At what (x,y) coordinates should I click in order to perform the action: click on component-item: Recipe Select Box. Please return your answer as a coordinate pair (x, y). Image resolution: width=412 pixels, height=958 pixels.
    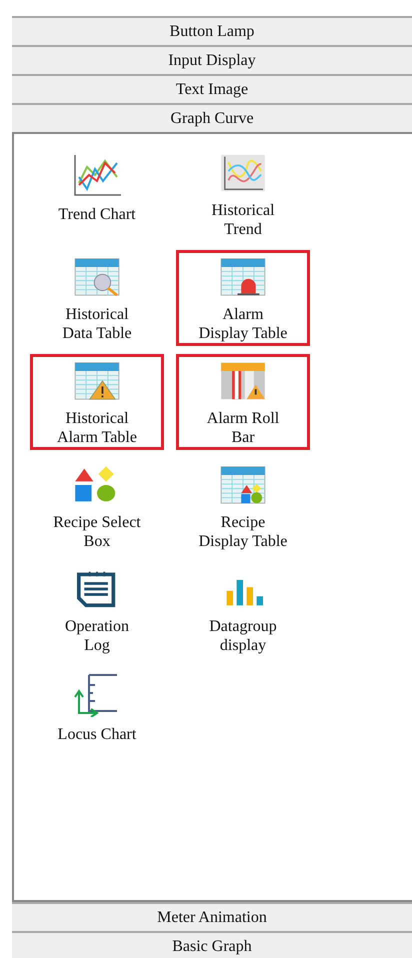
    Looking at the image, I should click on (97, 506).